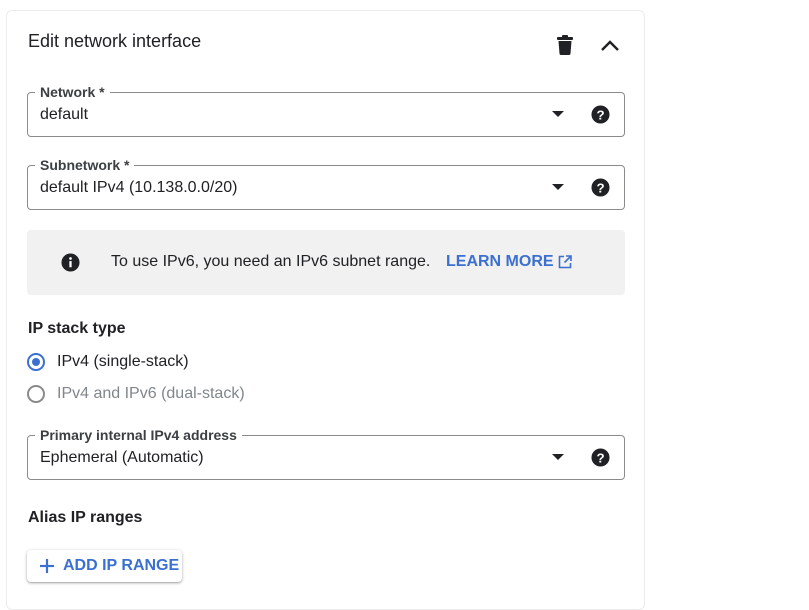 The height and width of the screenshot is (610, 809). I want to click on subnetwork-value: default IPv4 (10.138.0.0/20), so click(139, 187).